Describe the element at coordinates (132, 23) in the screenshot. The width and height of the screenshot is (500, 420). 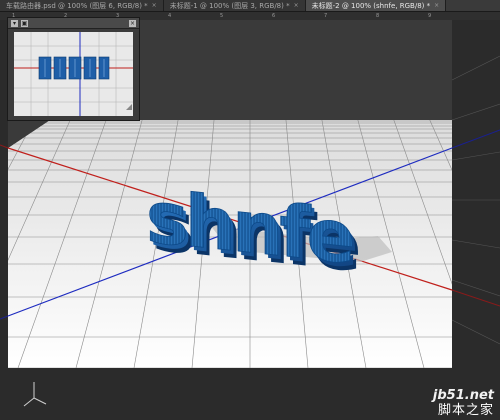
I see `navigator-close-icon: ×` at that location.